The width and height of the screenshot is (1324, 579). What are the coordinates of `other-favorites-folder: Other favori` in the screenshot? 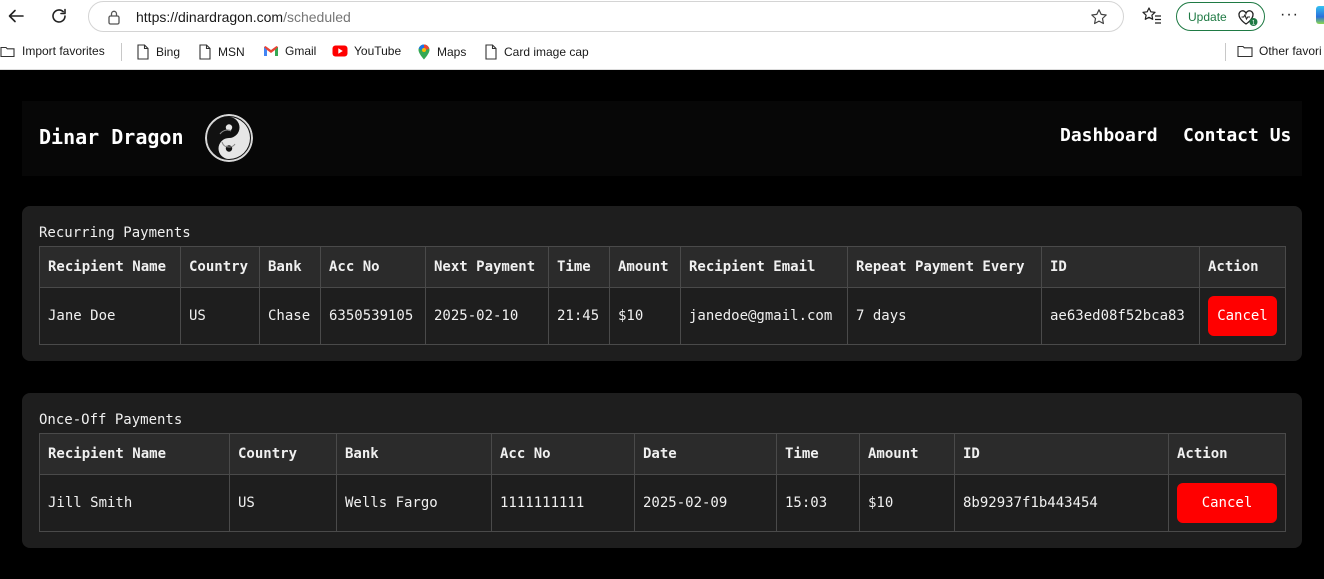 It's located at (1279, 51).